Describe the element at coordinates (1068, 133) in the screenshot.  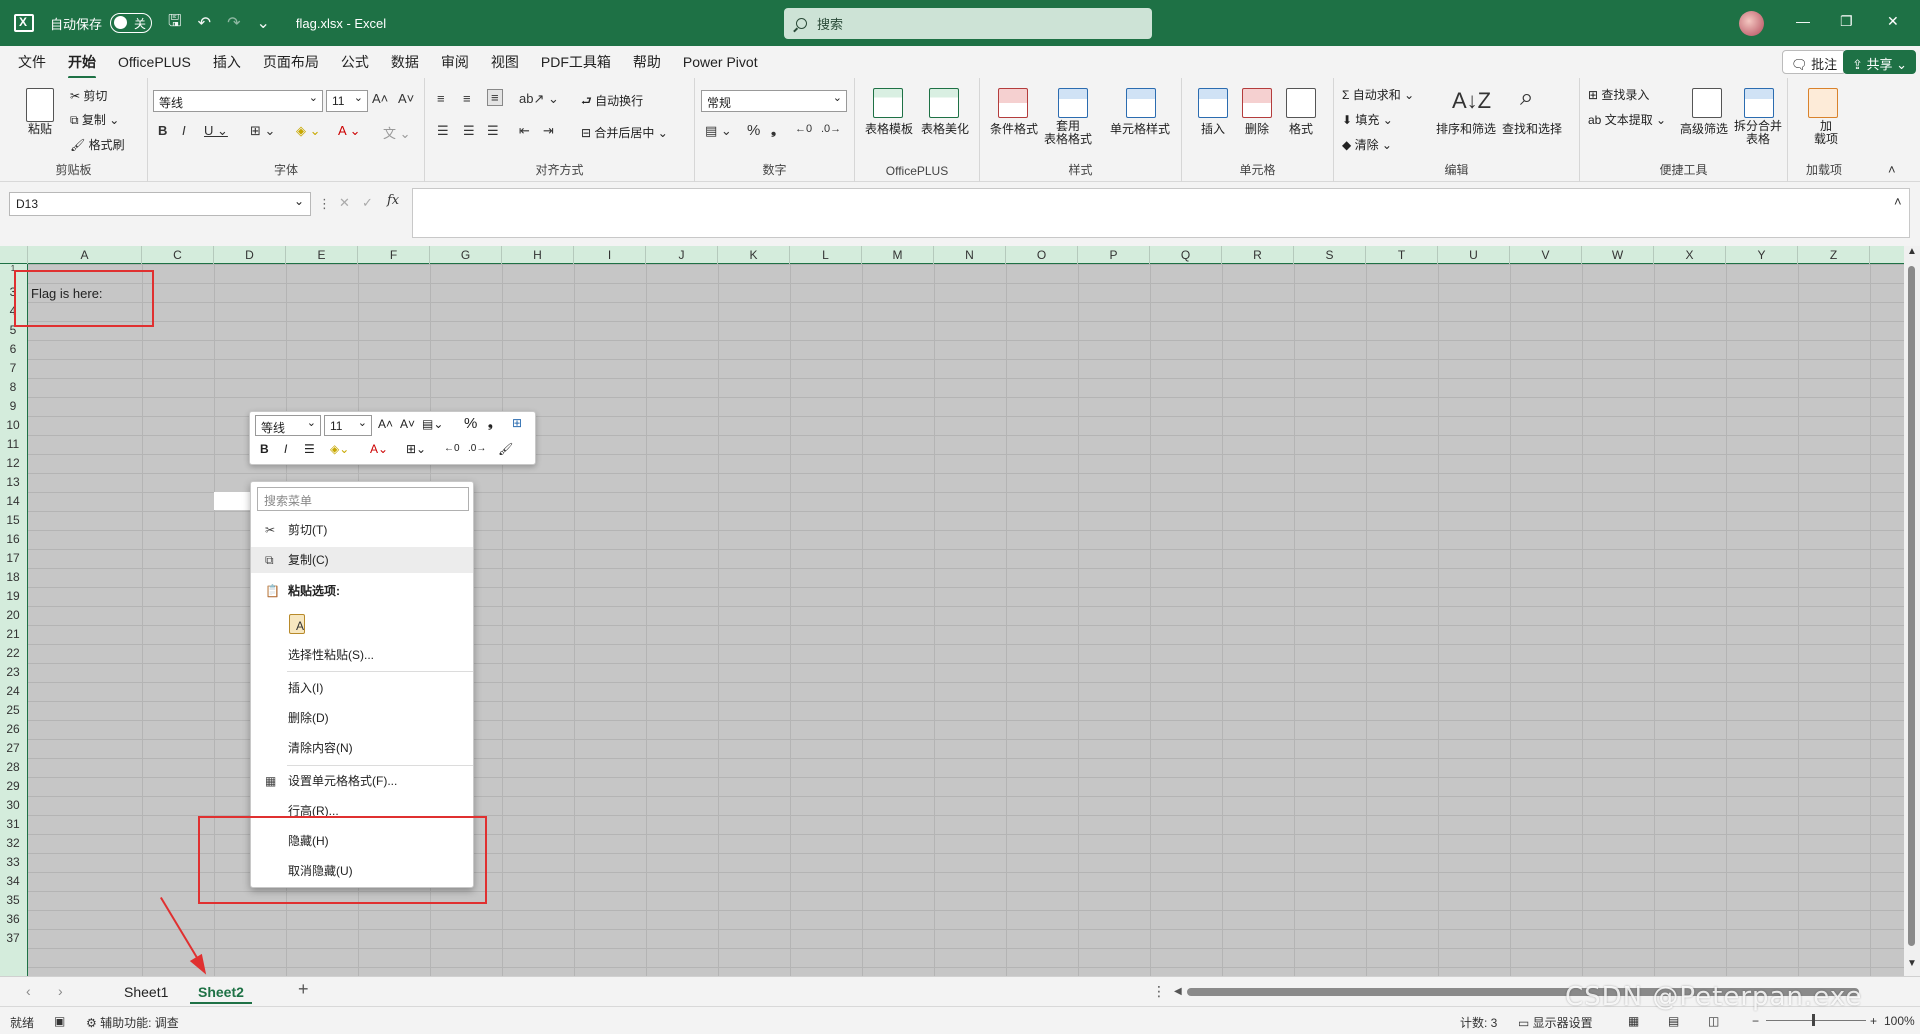
I see `table-format-button: 套用 表格格式` at that location.